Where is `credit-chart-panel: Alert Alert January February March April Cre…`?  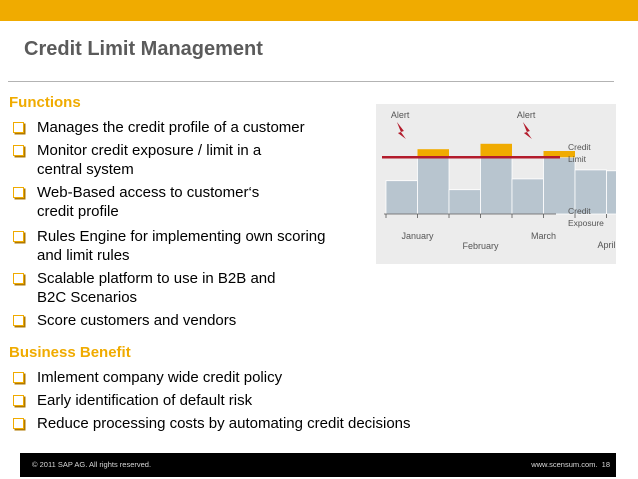 credit-chart-panel: Alert Alert January February March April Cre… is located at coordinates (507, 184).